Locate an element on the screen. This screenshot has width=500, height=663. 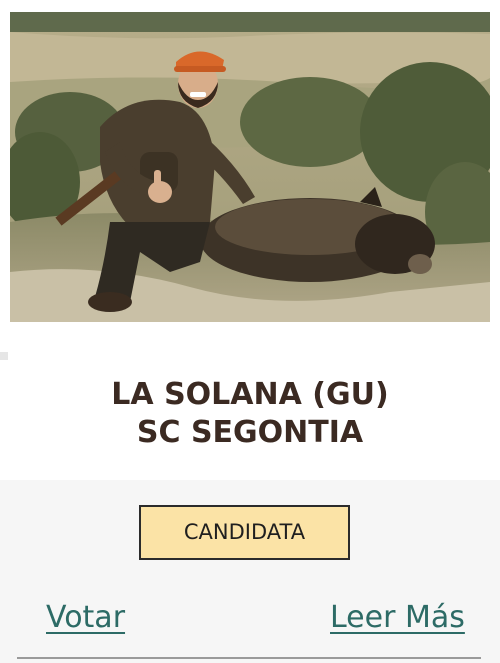
card-edge-shadow is located at coordinates (4, 356).